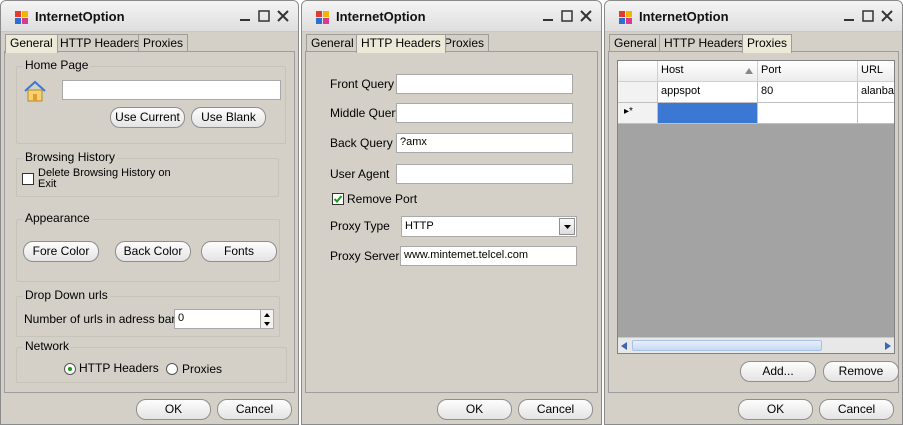 Image resolution: width=903 pixels, height=425 pixels. I want to click on use-blank-button: Use Blank, so click(228, 117).